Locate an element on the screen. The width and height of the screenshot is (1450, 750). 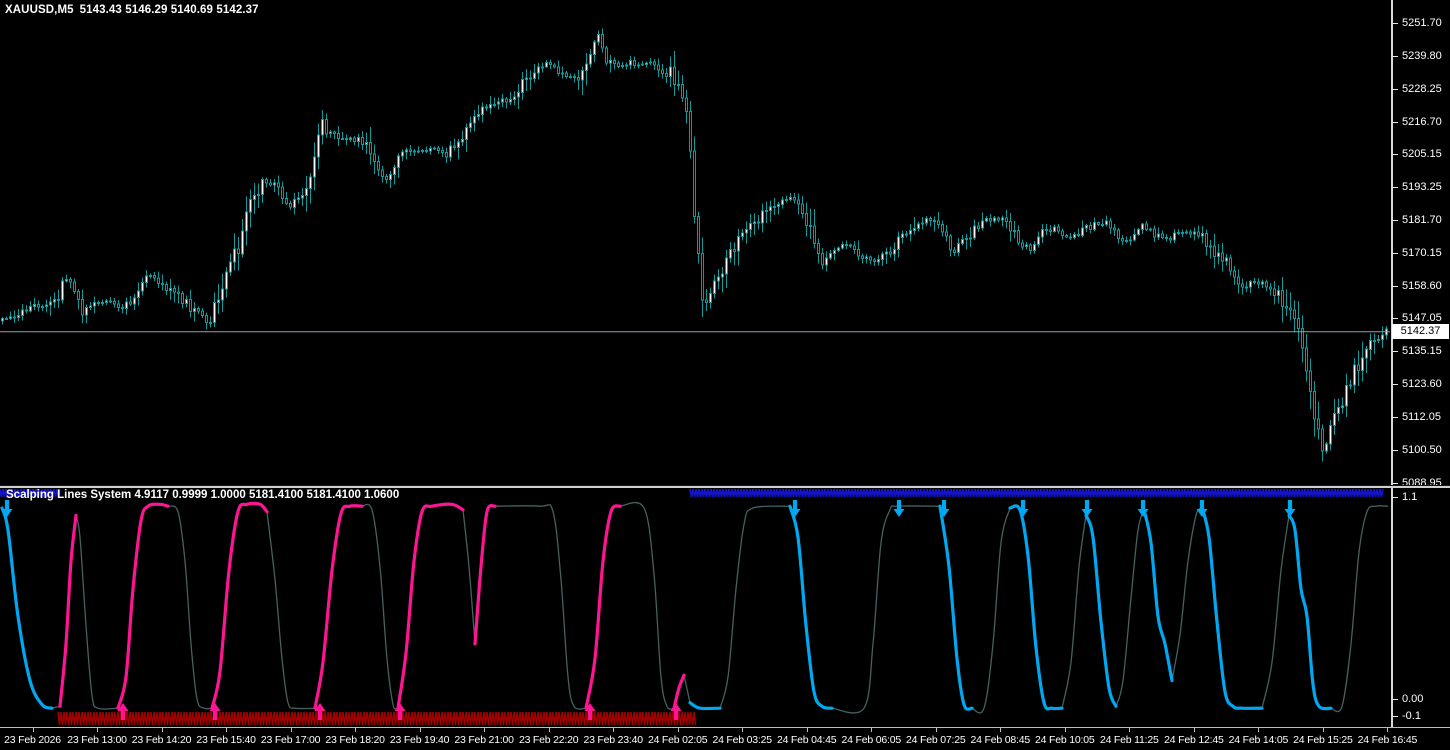
price-axis-label: 5239.80 is located at coordinates (1422, 55).